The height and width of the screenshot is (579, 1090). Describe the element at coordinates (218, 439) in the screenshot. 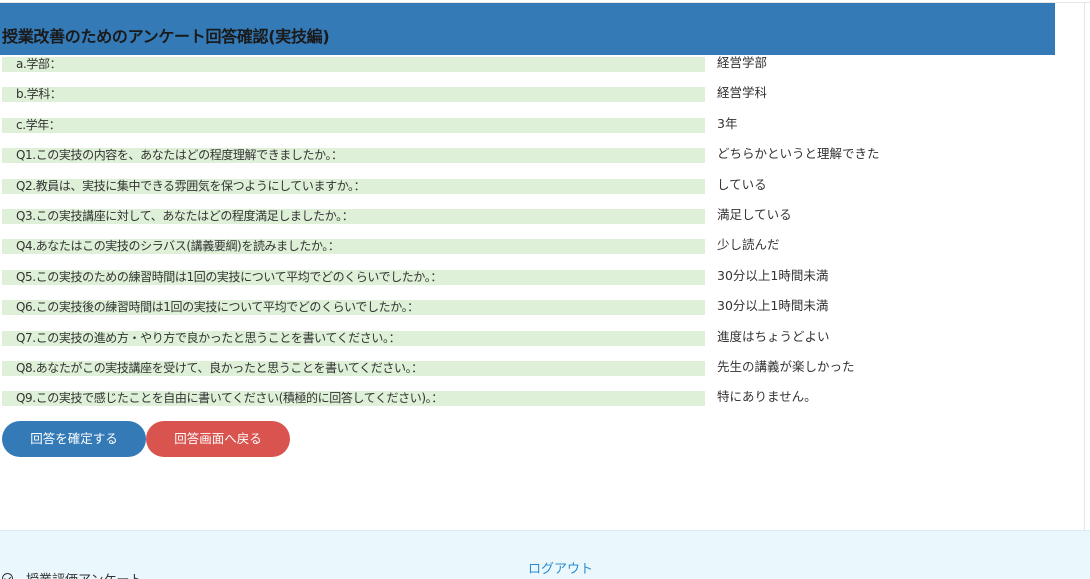

I see `back-to-answer-button: 回答画面へ戻る` at that location.